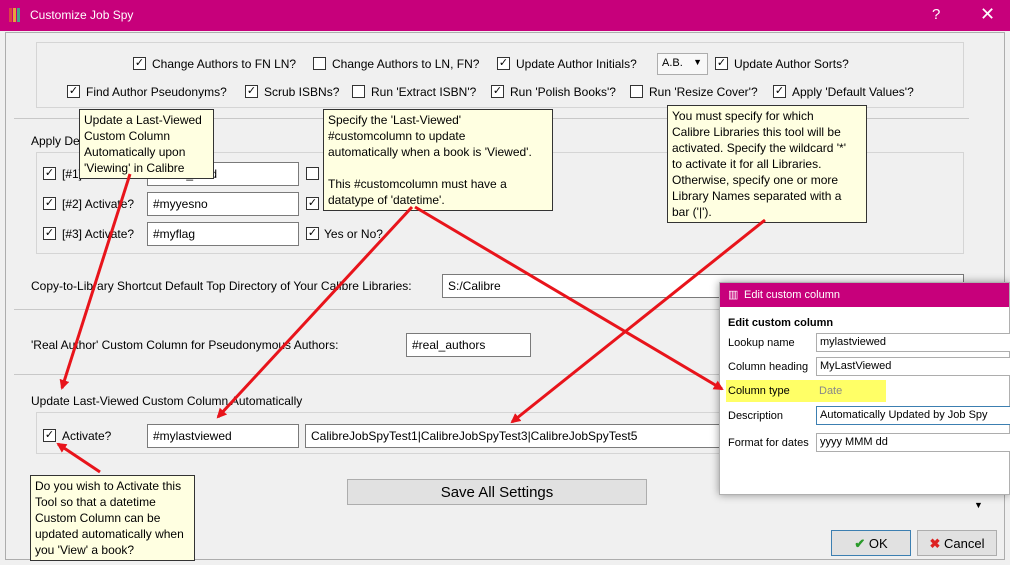 The width and height of the screenshot is (1010, 565). What do you see at coordinates (638, 321) in the screenshot?
I see `arrow-to-libraries-input` at bounding box center [638, 321].